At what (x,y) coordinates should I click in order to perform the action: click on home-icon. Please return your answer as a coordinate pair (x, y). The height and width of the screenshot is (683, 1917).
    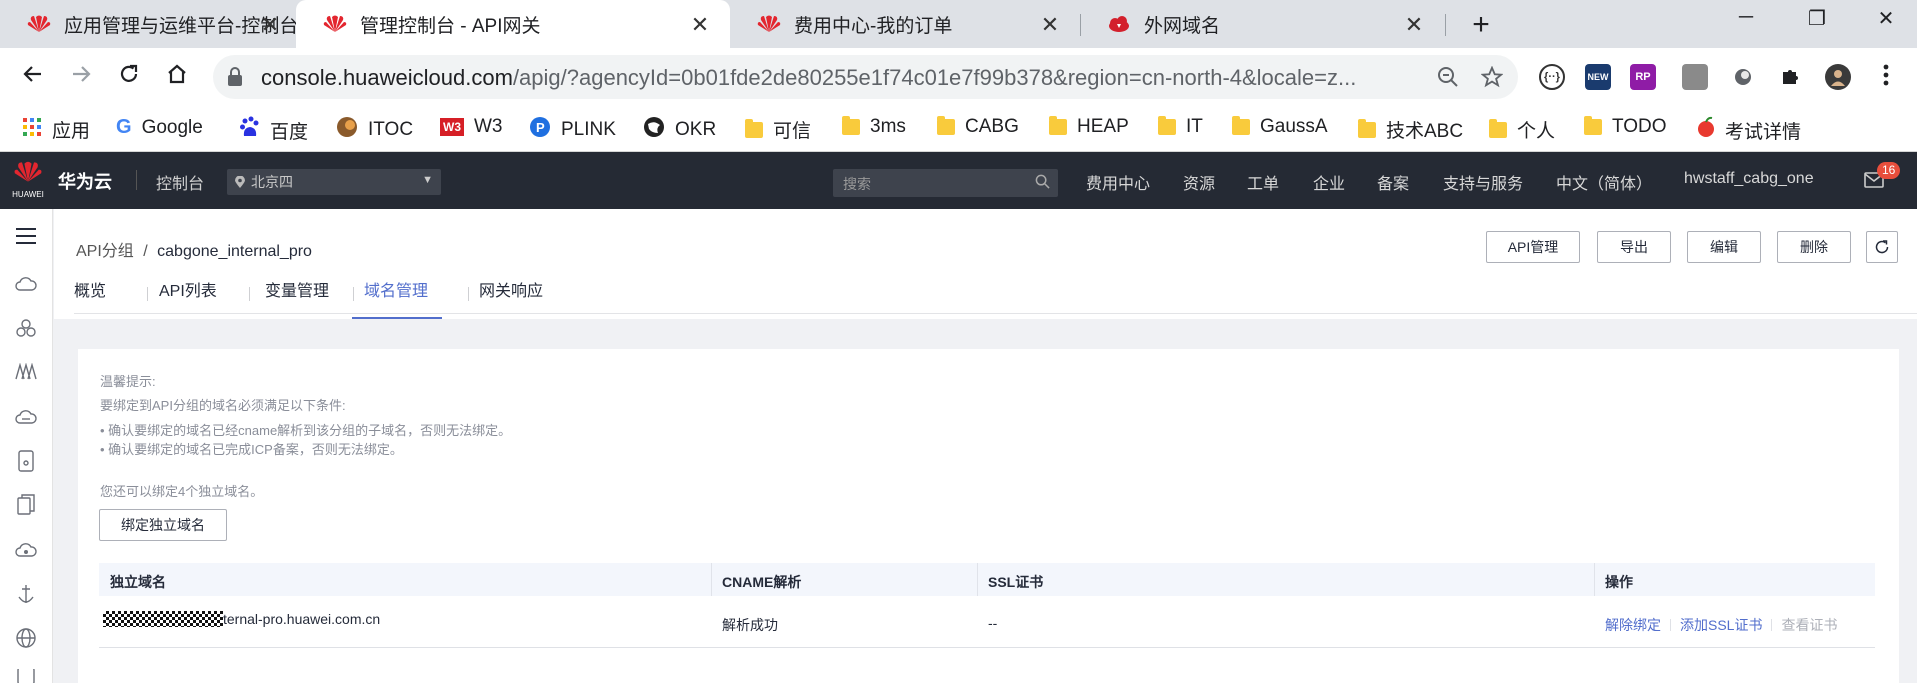
    Looking at the image, I should click on (177, 74).